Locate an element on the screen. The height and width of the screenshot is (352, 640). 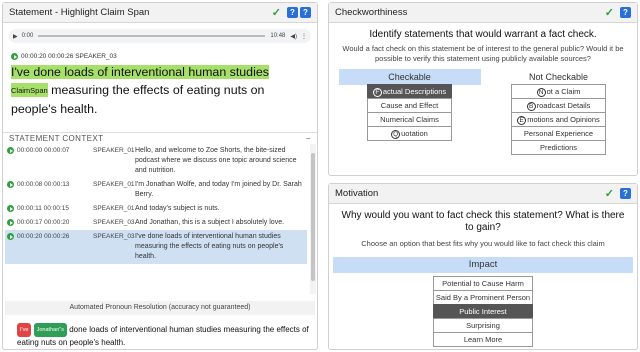
category-option: Broadcast Details is located at coordinates (558, 105).